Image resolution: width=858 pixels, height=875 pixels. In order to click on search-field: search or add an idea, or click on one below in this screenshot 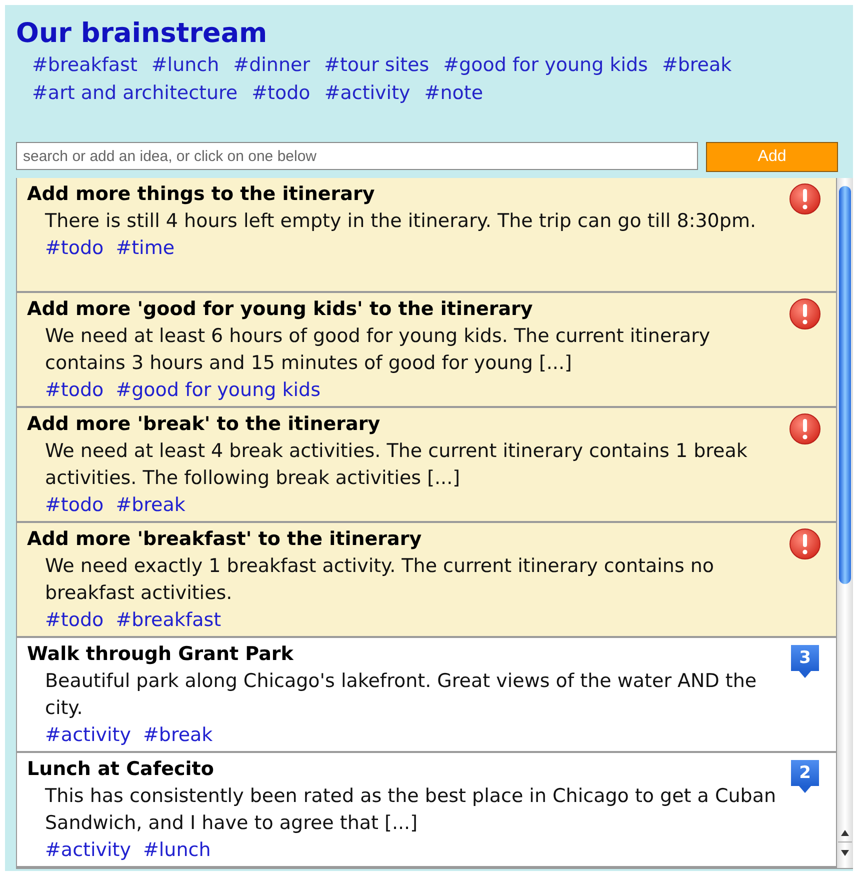, I will do `click(357, 156)`.